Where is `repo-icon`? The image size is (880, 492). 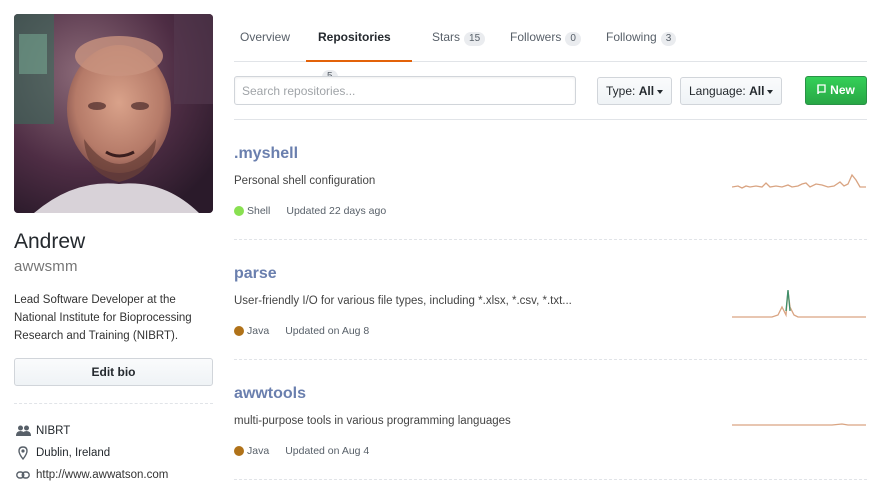 repo-icon is located at coordinates (821, 91).